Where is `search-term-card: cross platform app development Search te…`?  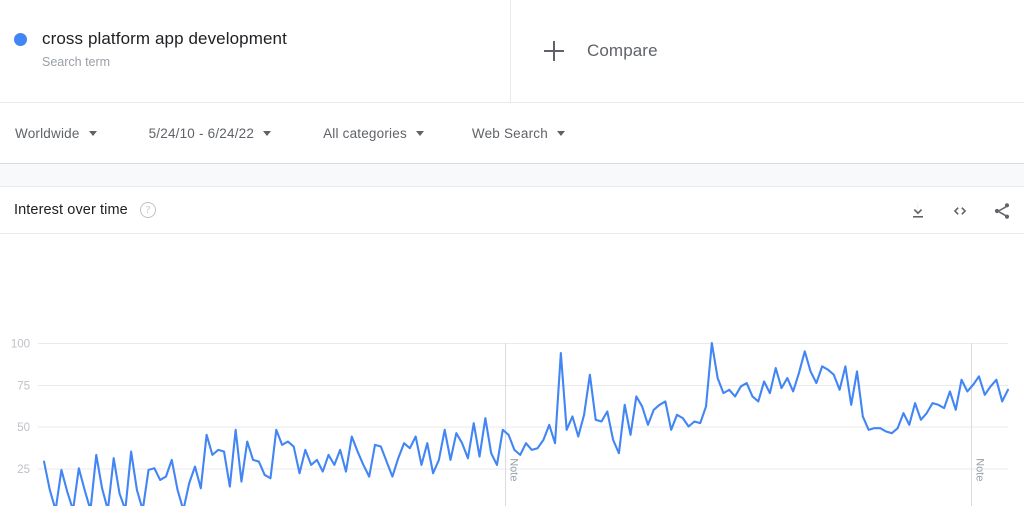
search-term-card: cross platform app development Search te… is located at coordinates (255, 51).